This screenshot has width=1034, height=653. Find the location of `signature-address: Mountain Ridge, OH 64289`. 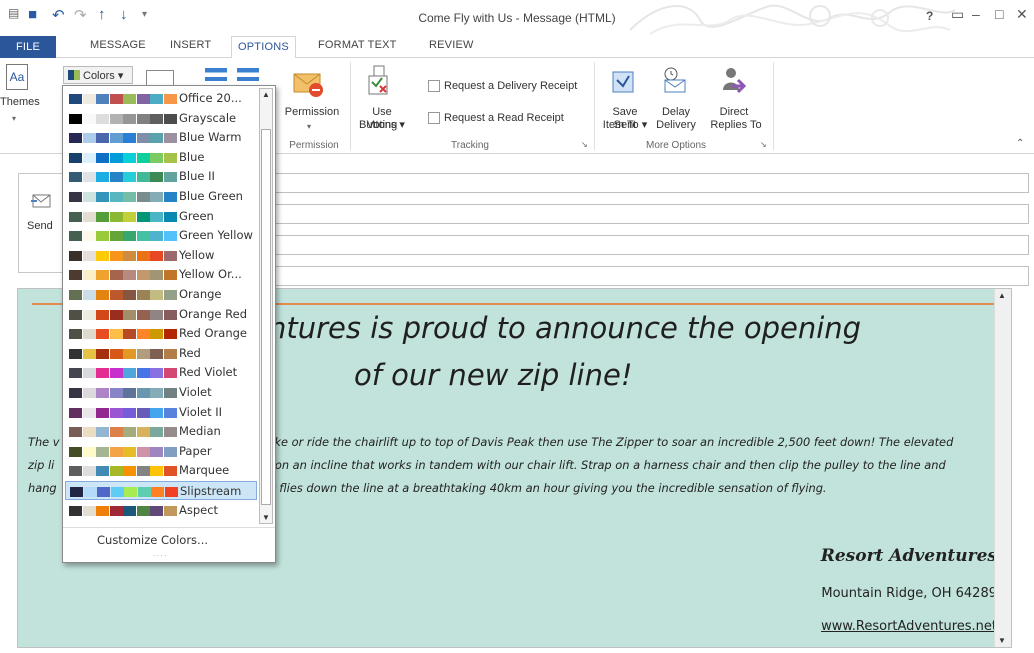

signature-address: Mountain Ridge, OH 64289 is located at coordinates (909, 593).